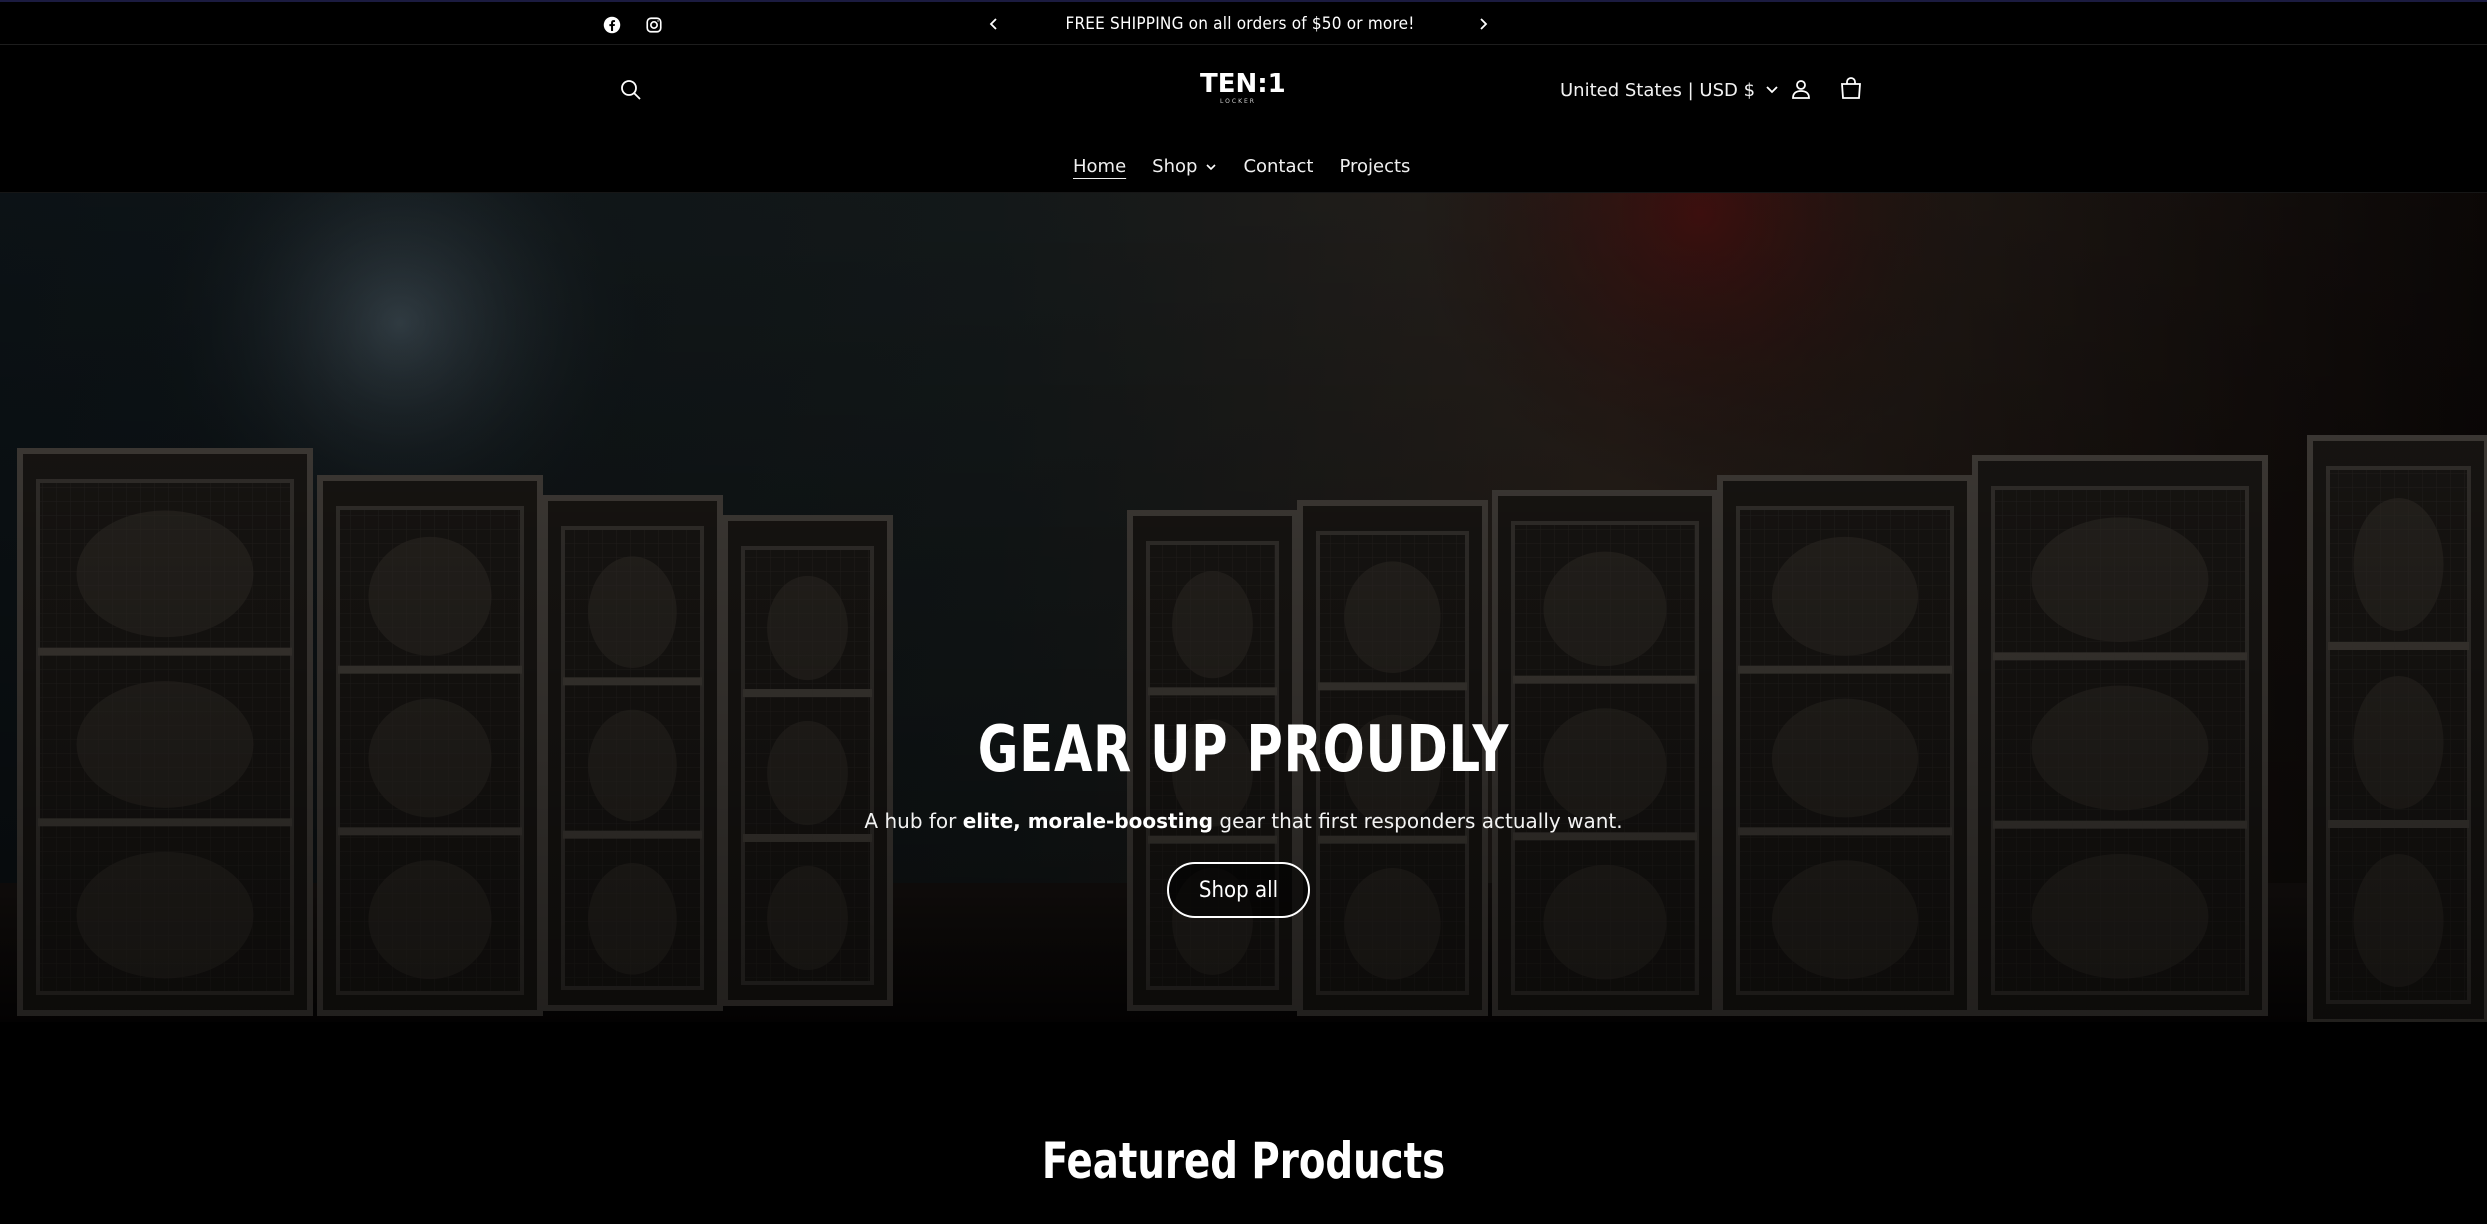 The height and width of the screenshot is (1224, 2487). Describe the element at coordinates (1243, 1161) in the screenshot. I see `featured-products-heading: Featured Products` at that location.